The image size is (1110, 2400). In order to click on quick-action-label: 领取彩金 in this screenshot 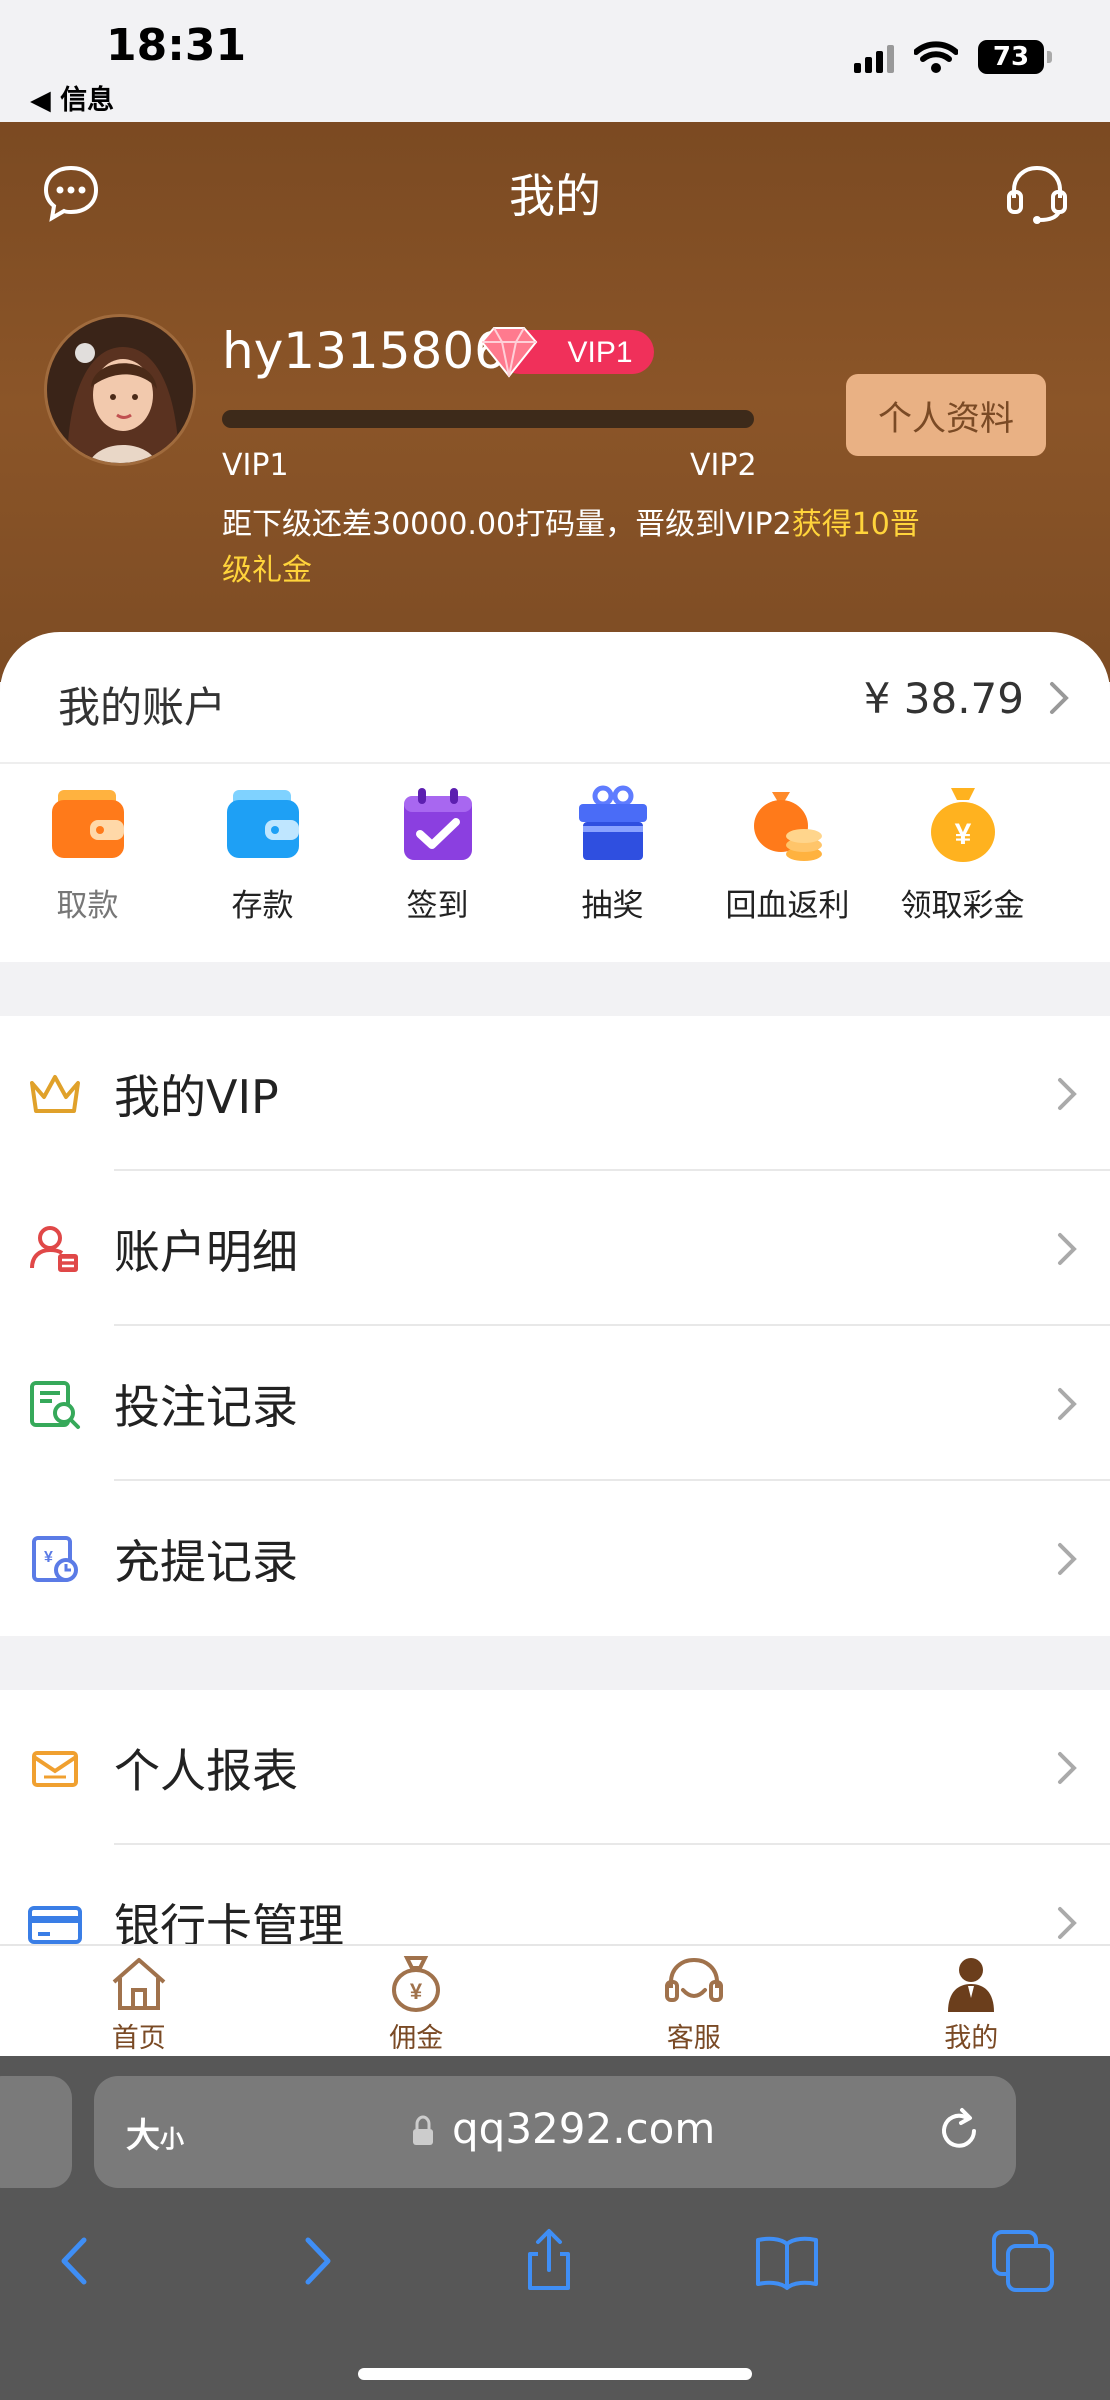, I will do `click(962, 906)`.